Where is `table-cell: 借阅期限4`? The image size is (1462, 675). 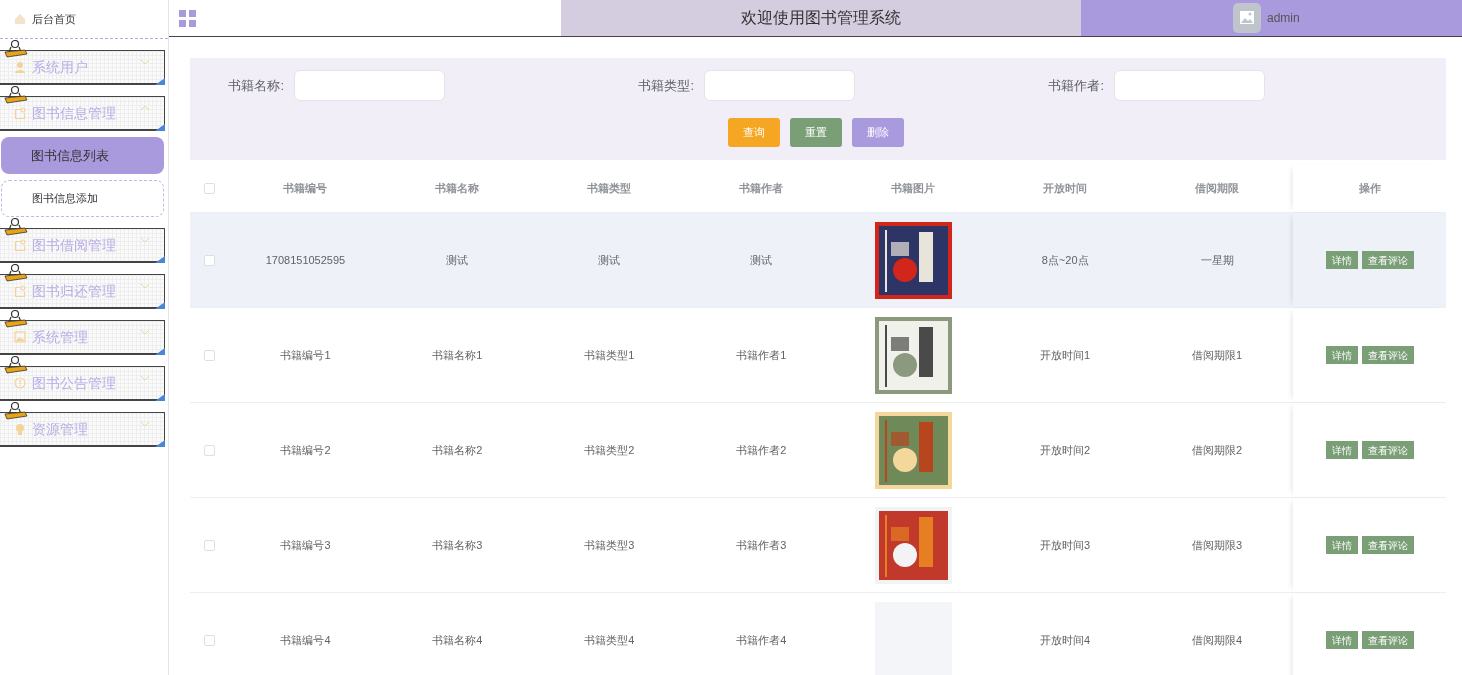 table-cell: 借阅期限4 is located at coordinates (1217, 639).